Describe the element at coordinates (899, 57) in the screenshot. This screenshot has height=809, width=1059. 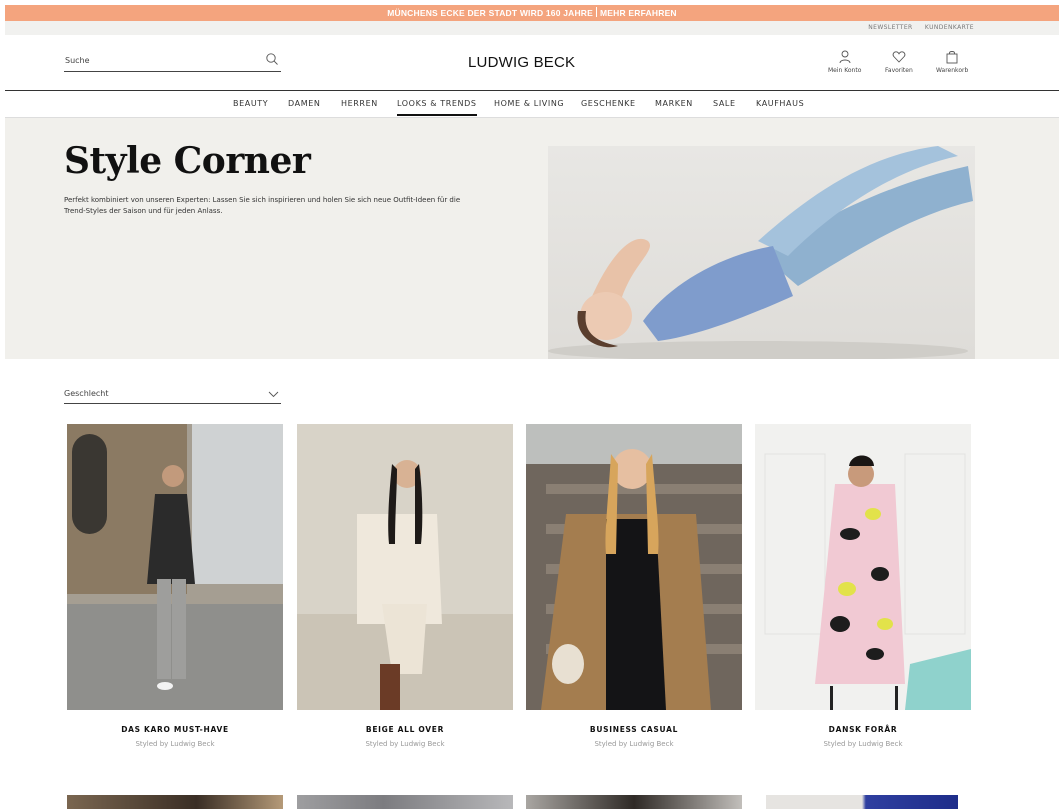
I see `heart-icon` at that location.